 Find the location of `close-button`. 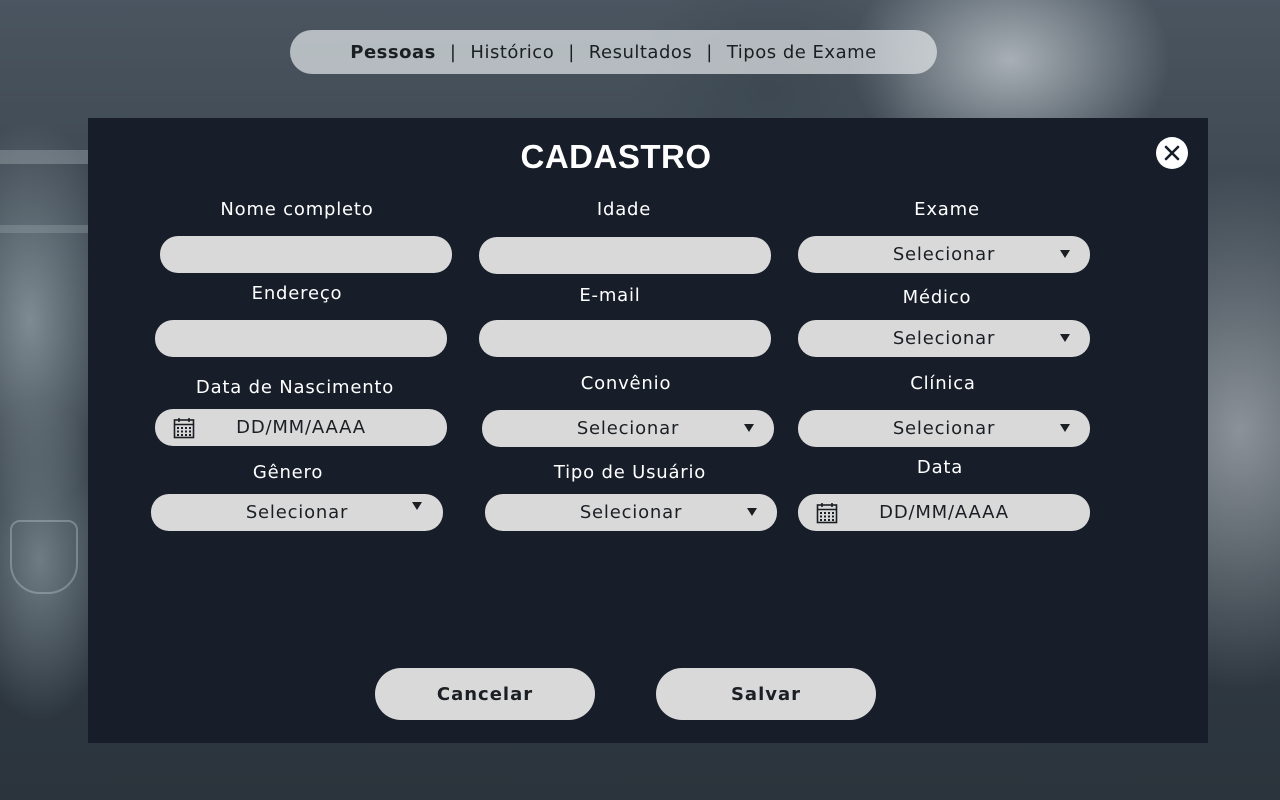

close-button is located at coordinates (1172, 153).